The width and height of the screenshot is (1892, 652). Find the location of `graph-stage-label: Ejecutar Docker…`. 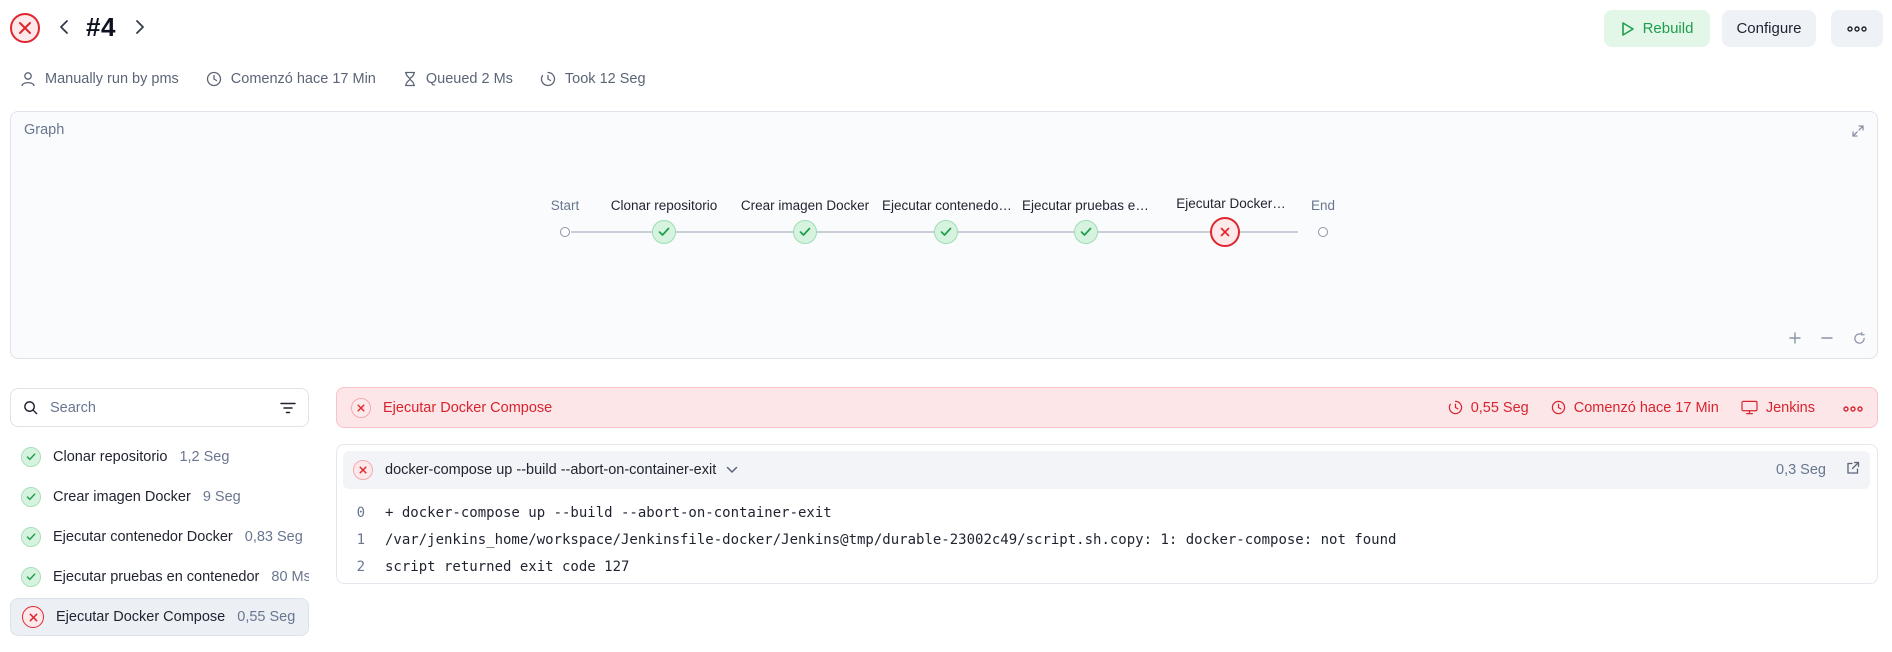

graph-stage-label: Ejecutar Docker… is located at coordinates (1231, 203).